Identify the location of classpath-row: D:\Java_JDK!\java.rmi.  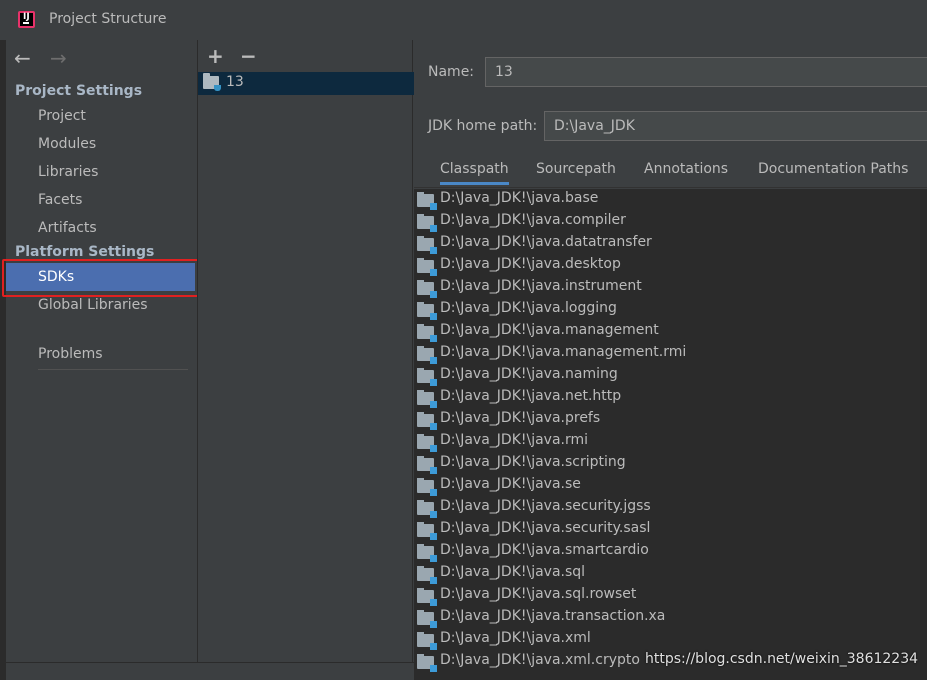
(670, 442).